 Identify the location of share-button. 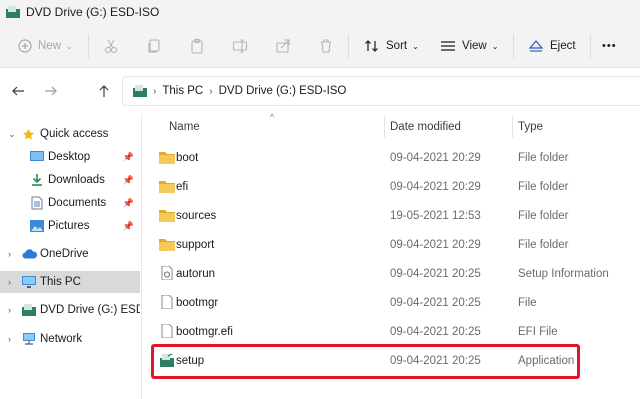
(283, 46).